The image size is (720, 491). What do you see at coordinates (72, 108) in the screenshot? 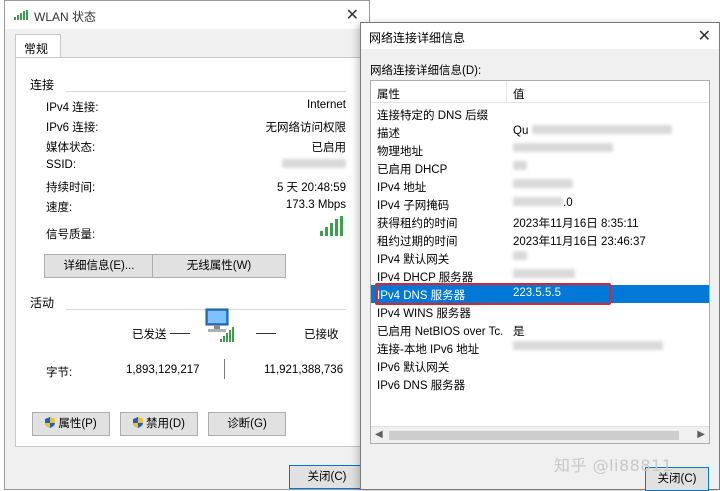
I see `ipv4-connectivity-label: IPv4 连接:` at bounding box center [72, 108].